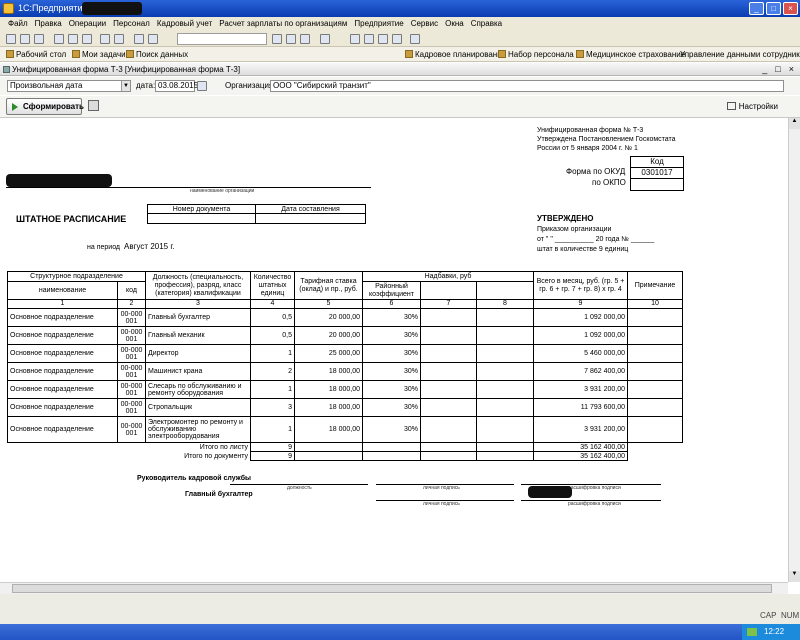 The width and height of the screenshot is (800, 640). Describe the element at coordinates (59, 39) in the screenshot. I see `cut-icon` at that location.